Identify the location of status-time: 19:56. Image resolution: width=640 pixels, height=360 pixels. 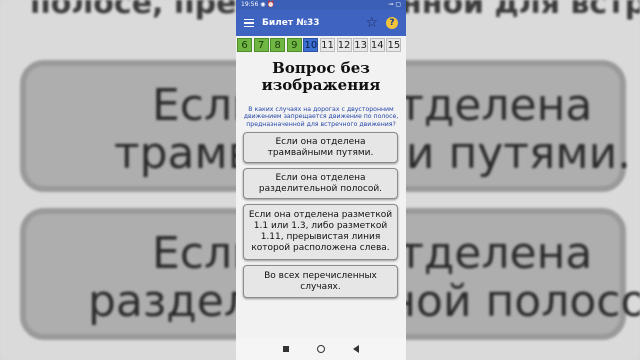
(250, 4).